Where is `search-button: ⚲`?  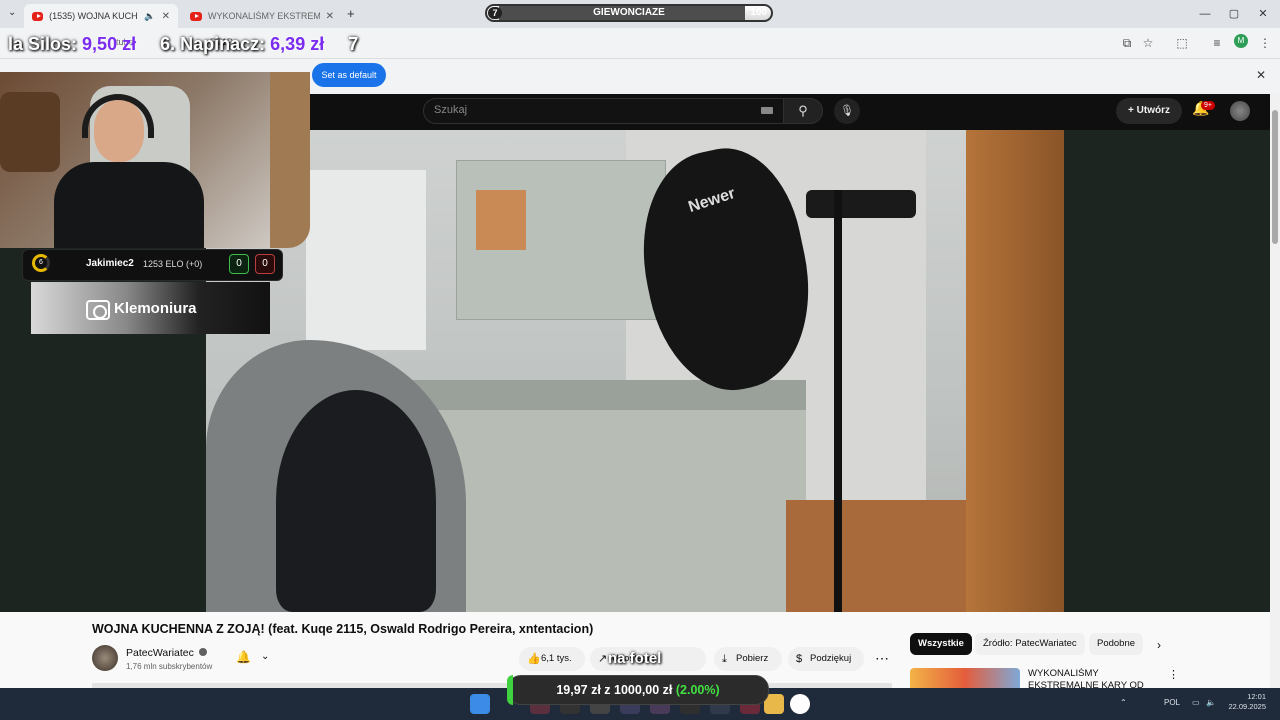 search-button: ⚲ is located at coordinates (803, 111).